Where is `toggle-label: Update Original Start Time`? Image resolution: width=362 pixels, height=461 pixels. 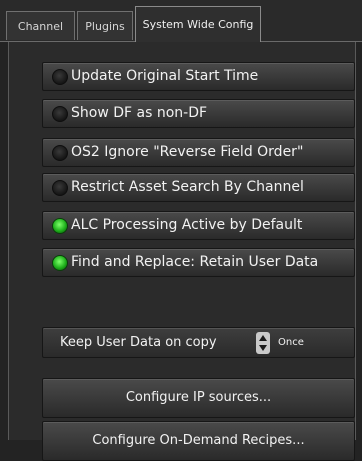 toggle-label: Update Original Start Time is located at coordinates (165, 76).